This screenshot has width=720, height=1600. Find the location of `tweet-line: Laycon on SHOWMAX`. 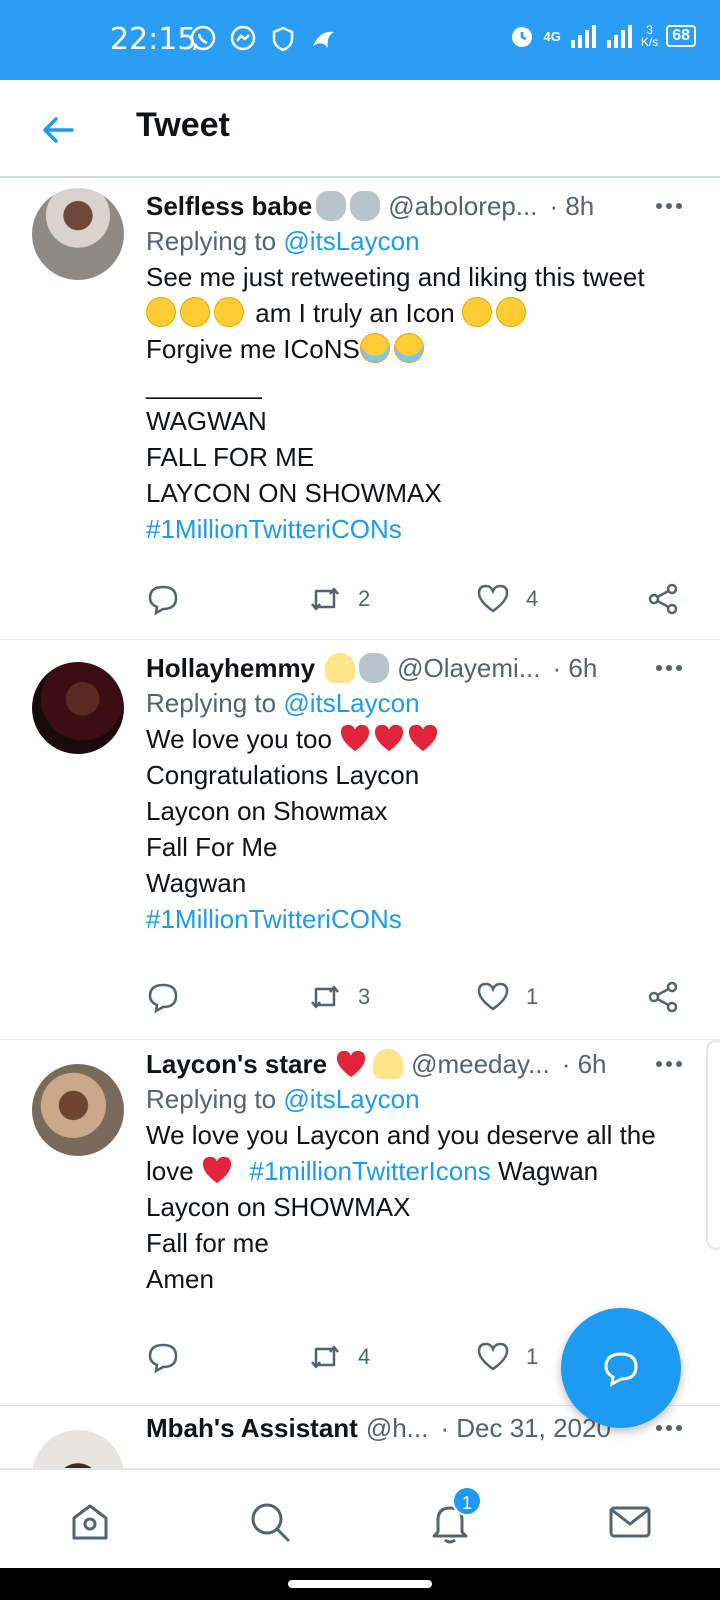

tweet-line: Laycon on SHOWMAX is located at coordinates (278, 1207).